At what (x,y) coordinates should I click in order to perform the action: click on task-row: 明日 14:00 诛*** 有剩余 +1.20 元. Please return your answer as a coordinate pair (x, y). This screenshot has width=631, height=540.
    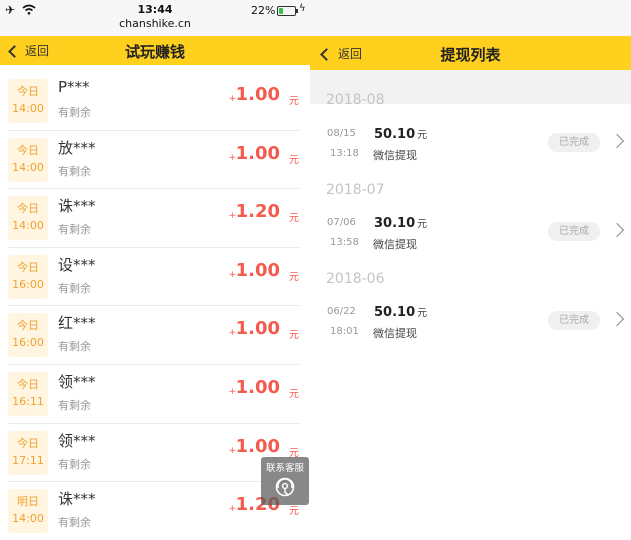
    Looking at the image, I should click on (154, 511).